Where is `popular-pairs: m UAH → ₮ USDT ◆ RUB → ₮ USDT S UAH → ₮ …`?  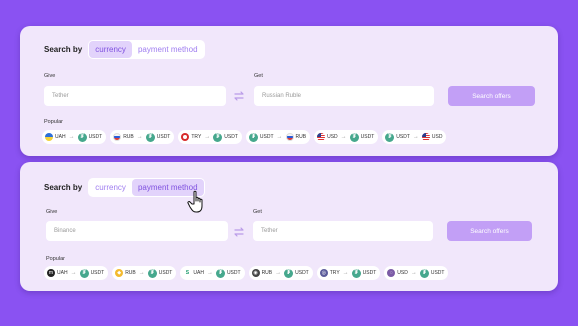
popular-pairs: m UAH → ₮ USDT ◆ RUB → ₮ USDT S UAH → ₮ … is located at coordinates (248, 273).